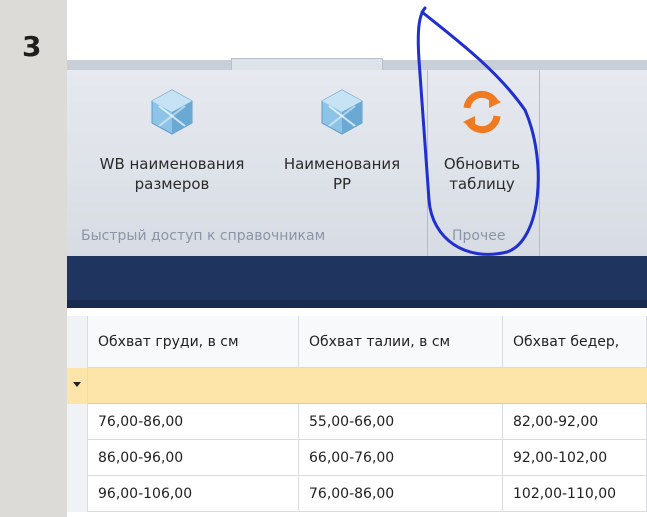 Image resolution: width=647 pixels, height=517 pixels. Describe the element at coordinates (342, 141) in the screenshot. I see `pp-names-button: Наименования РР` at that location.